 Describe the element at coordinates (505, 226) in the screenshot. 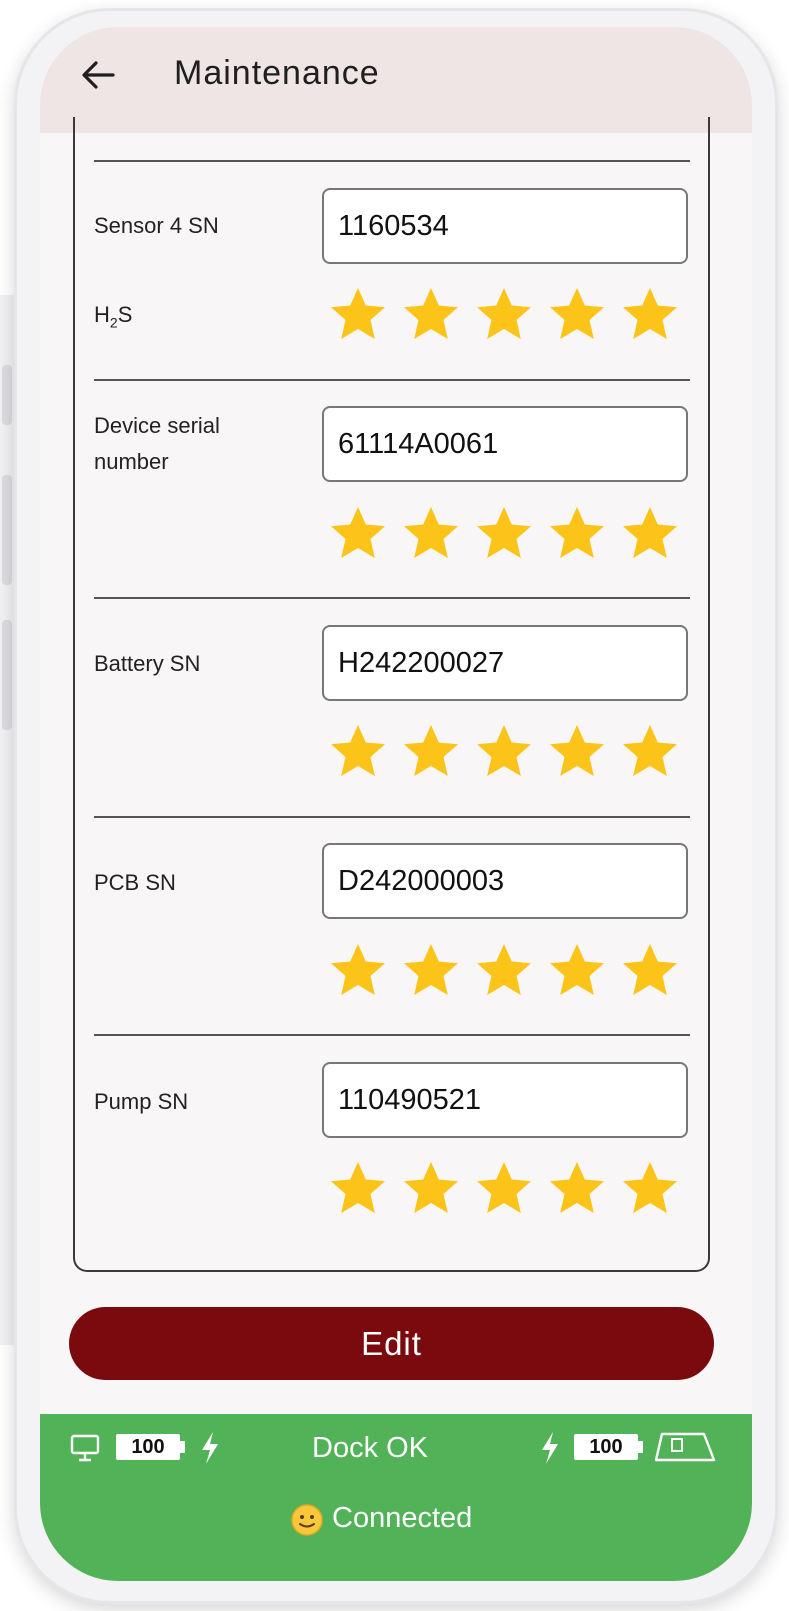

I see `sensor-4-sn-field: 1160534` at that location.